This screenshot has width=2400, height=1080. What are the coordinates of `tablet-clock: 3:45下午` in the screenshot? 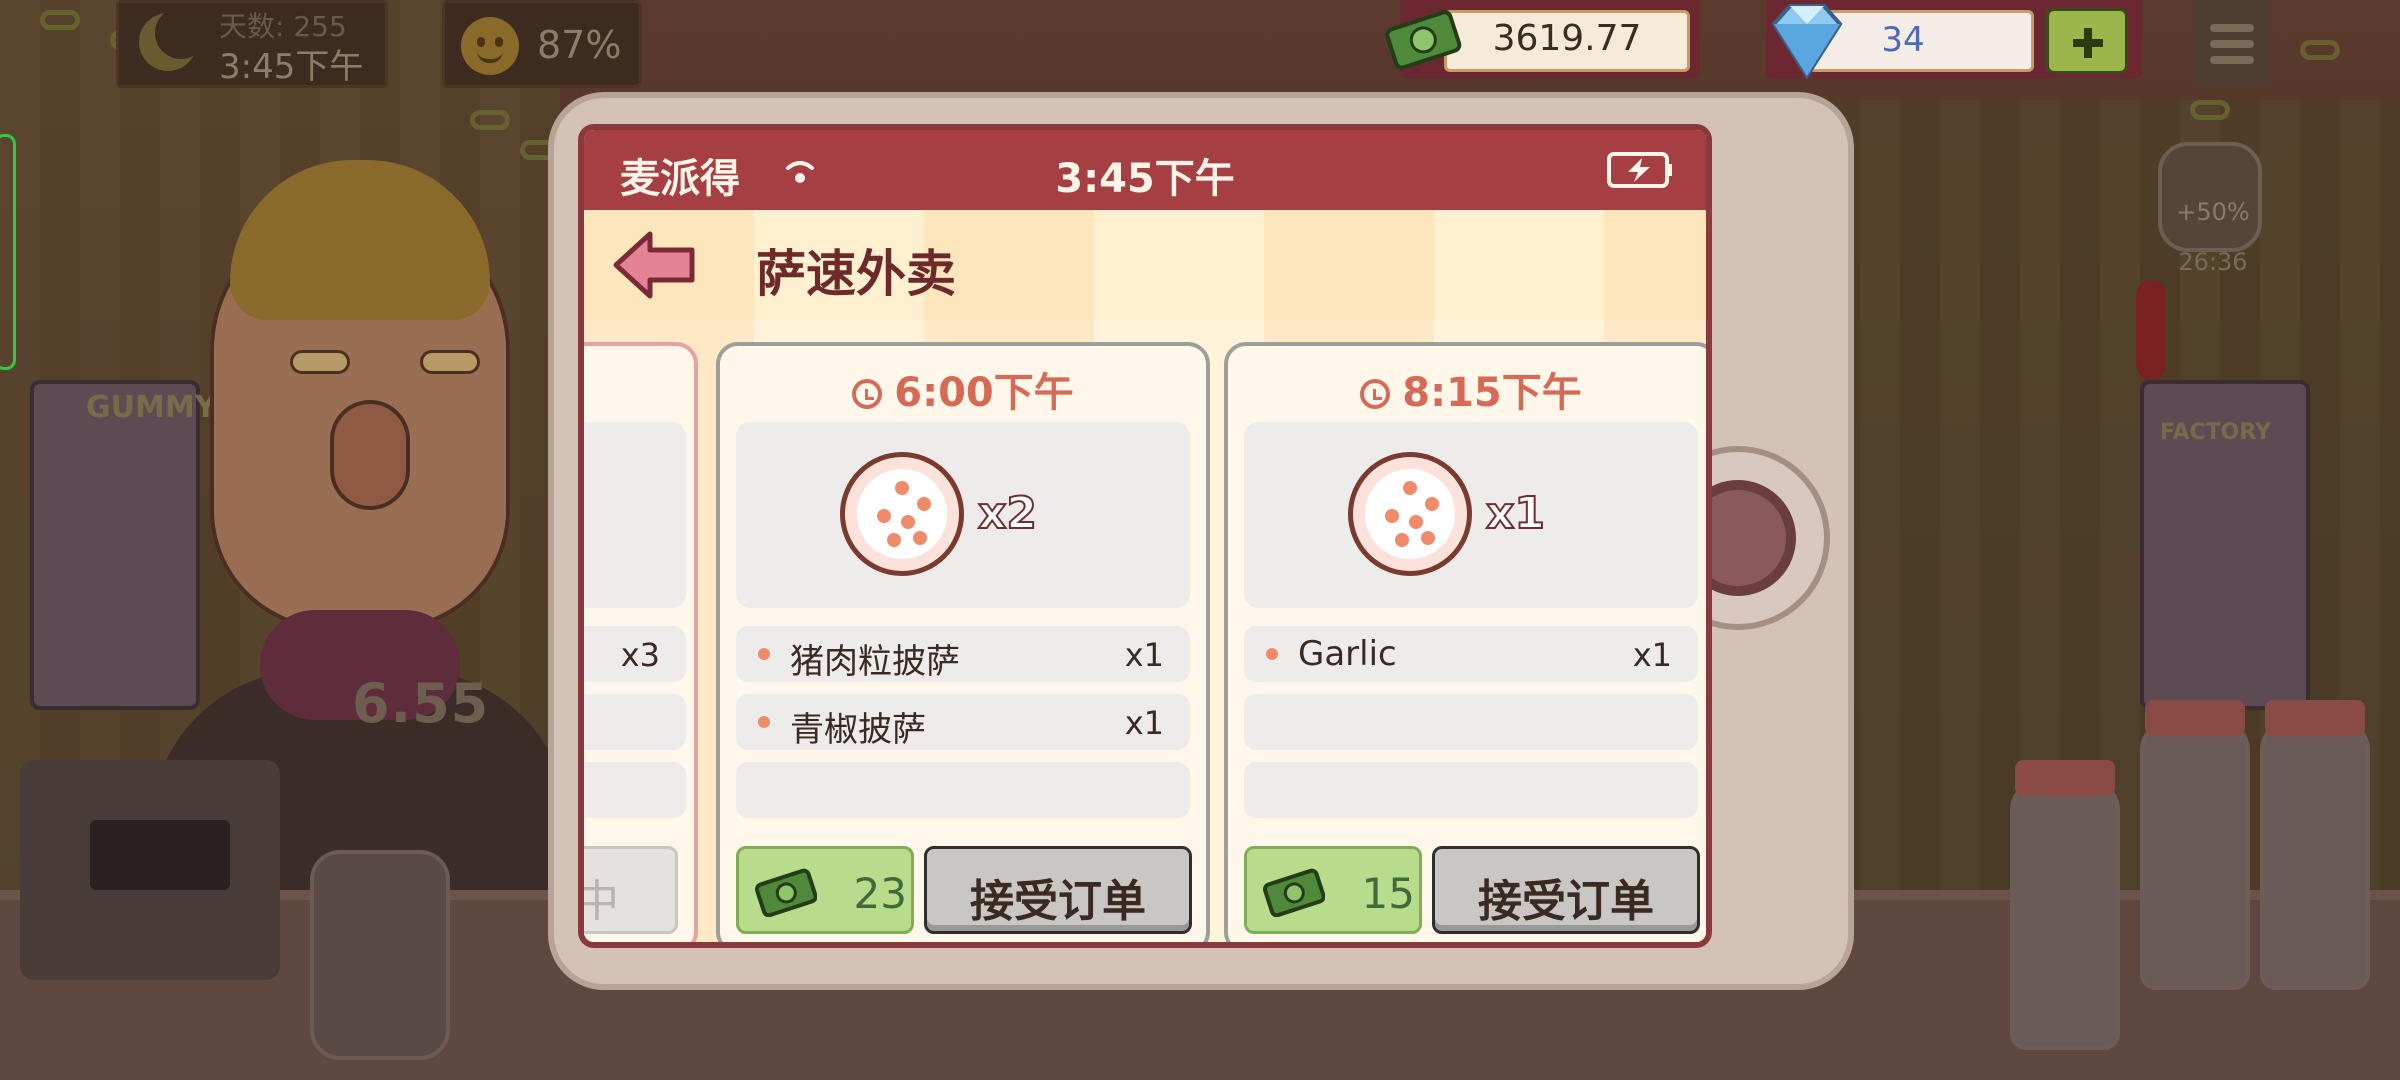 It's located at (1145, 179).